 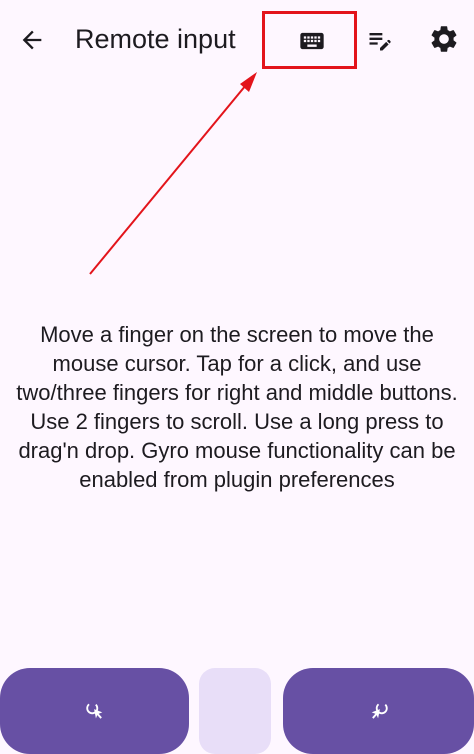 I want to click on right-click-icon, so click(x=379, y=710).